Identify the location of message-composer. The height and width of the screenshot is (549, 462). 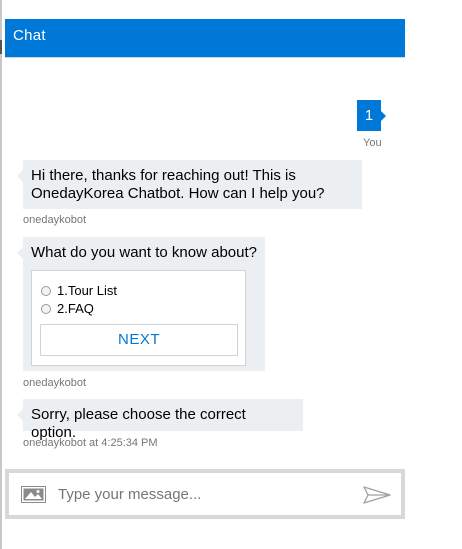
(205, 494).